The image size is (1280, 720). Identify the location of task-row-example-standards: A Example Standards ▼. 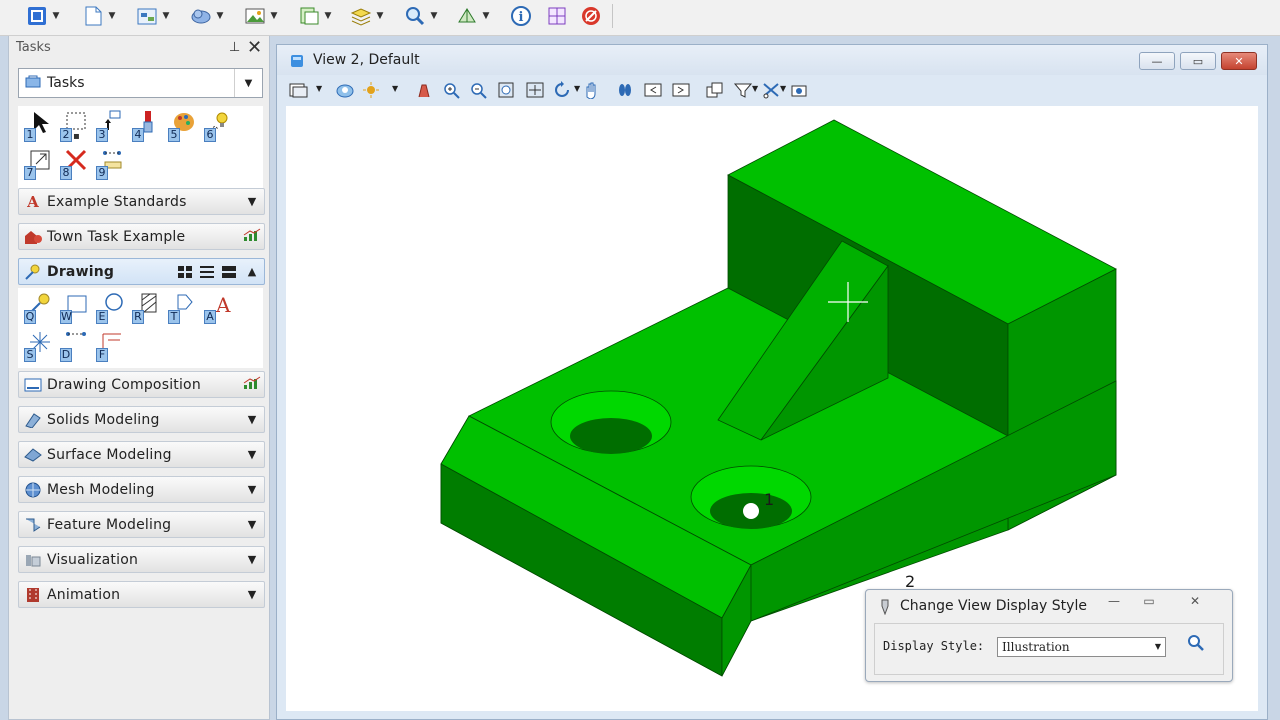
(141, 201).